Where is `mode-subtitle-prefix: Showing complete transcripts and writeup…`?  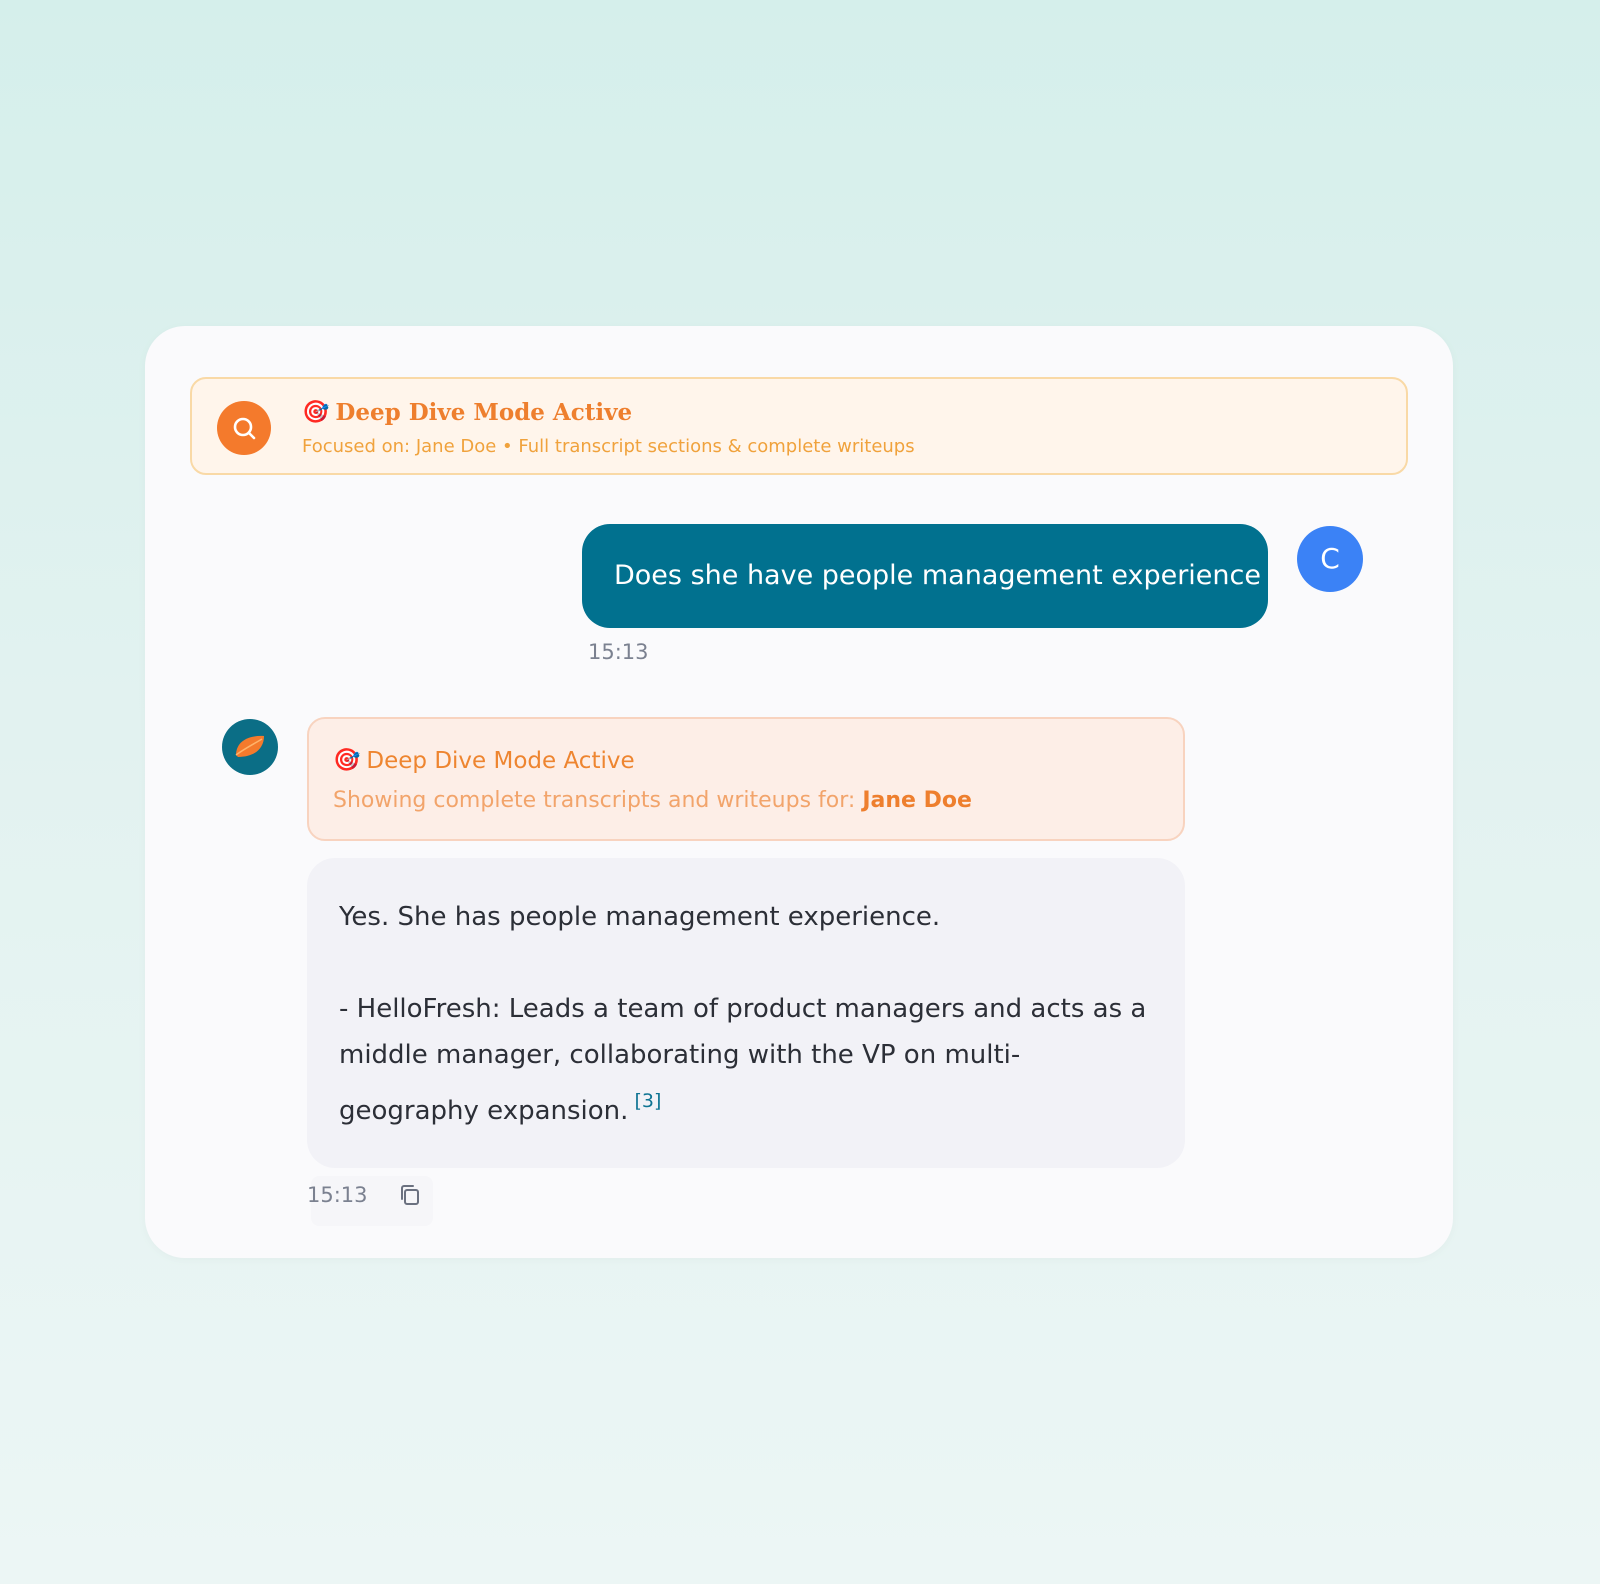
mode-subtitle-prefix: Showing complete transcripts and writeup… is located at coordinates (598, 800).